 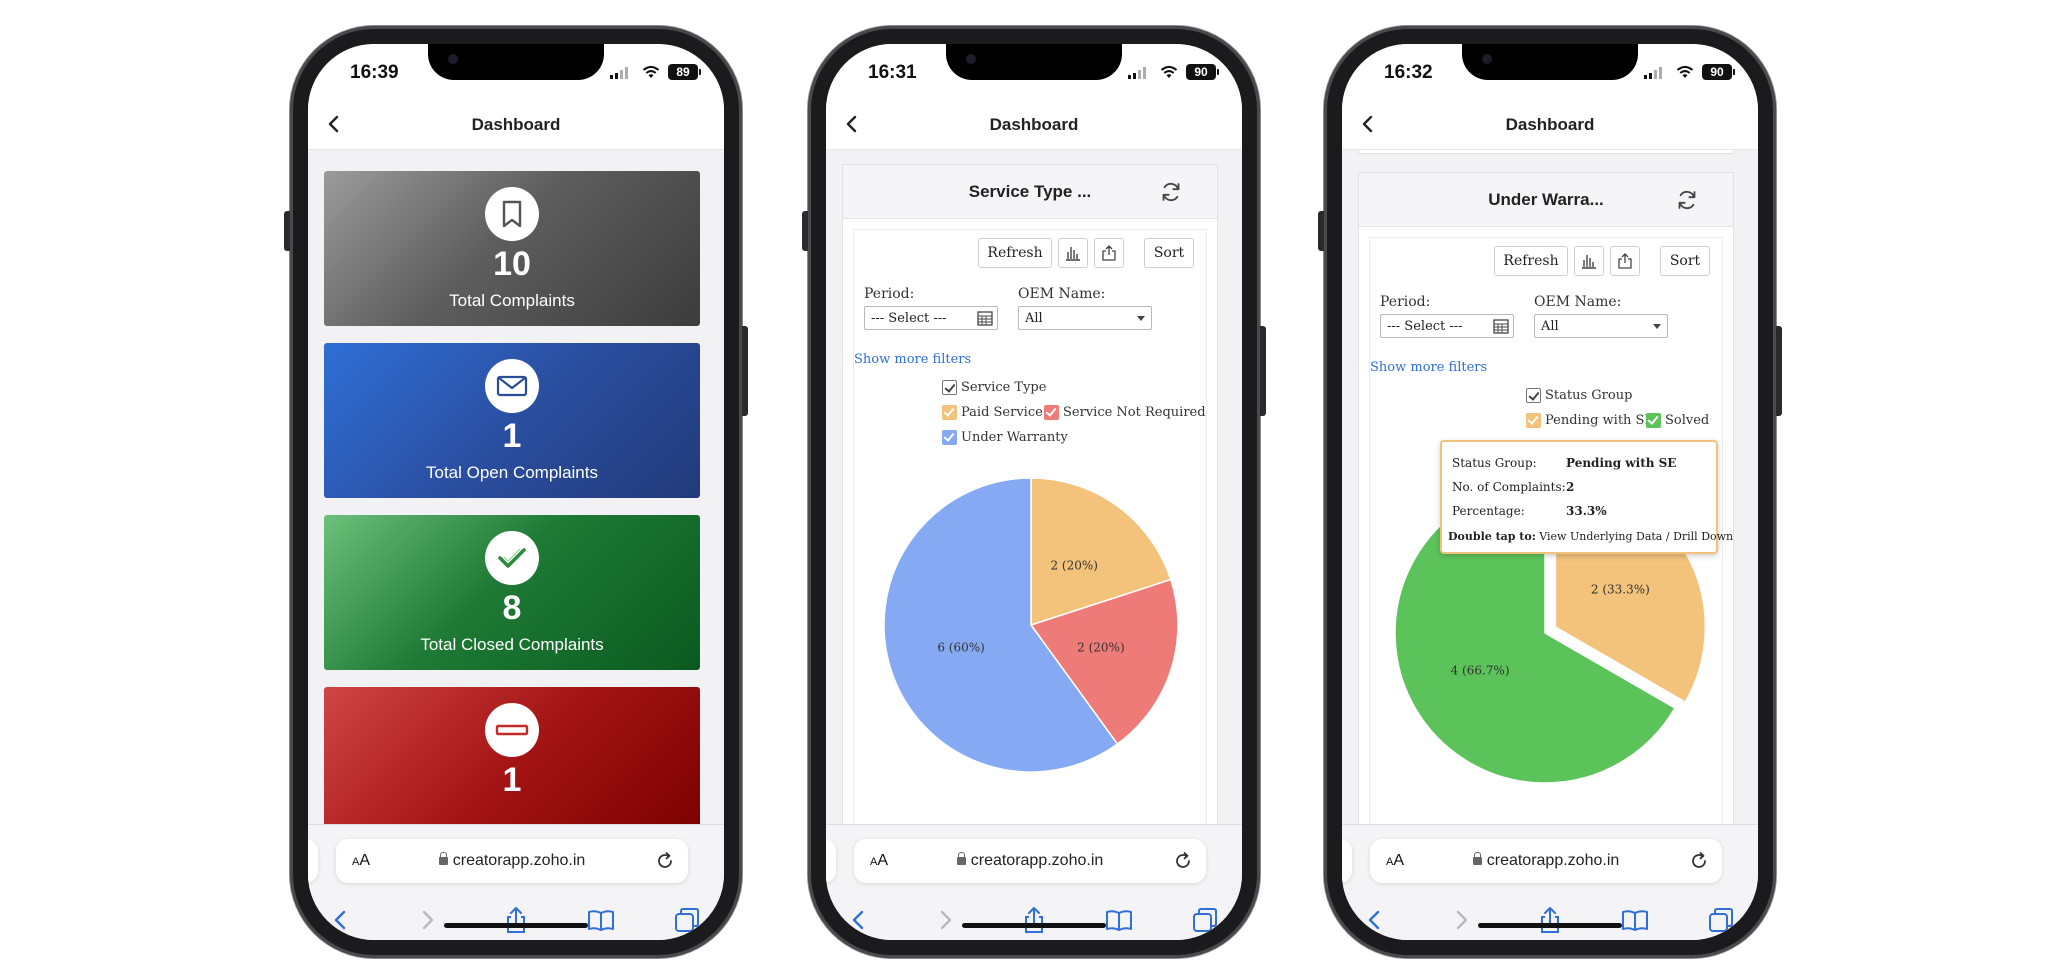 I want to click on oem-name-label: OEM Name:, so click(x=1062, y=294).